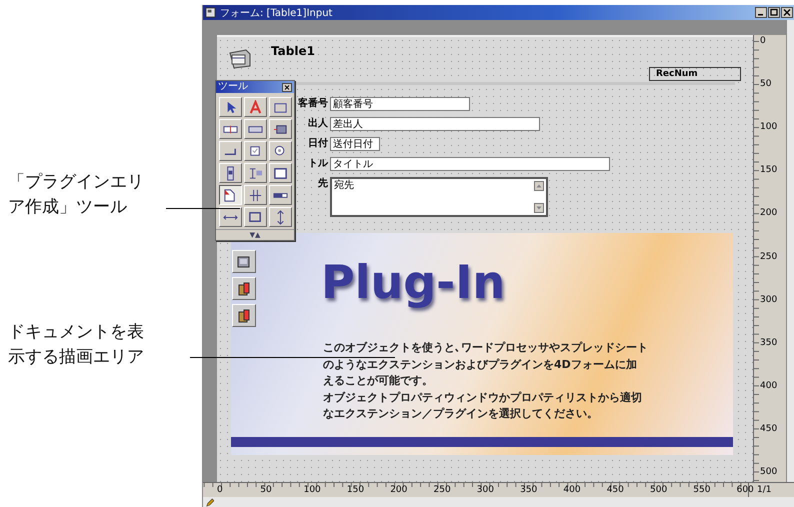 The image size is (794, 507). What do you see at coordinates (435, 124) in the screenshot?
I see `input-field: 差出人` at bounding box center [435, 124].